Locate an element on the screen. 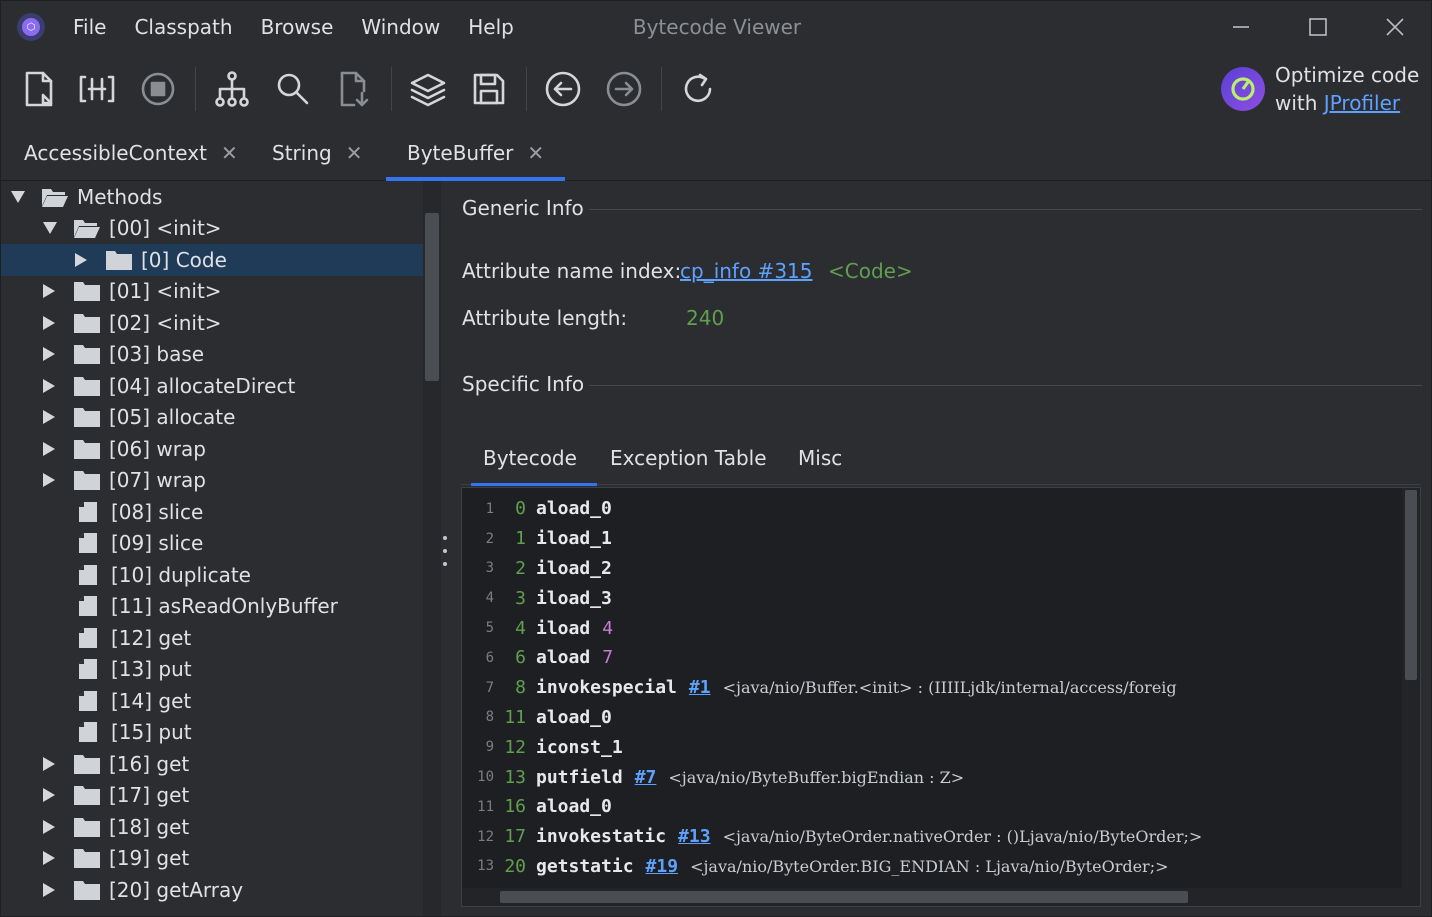 The height and width of the screenshot is (917, 1432). tab-bytecode: Bytecode is located at coordinates (534, 458).